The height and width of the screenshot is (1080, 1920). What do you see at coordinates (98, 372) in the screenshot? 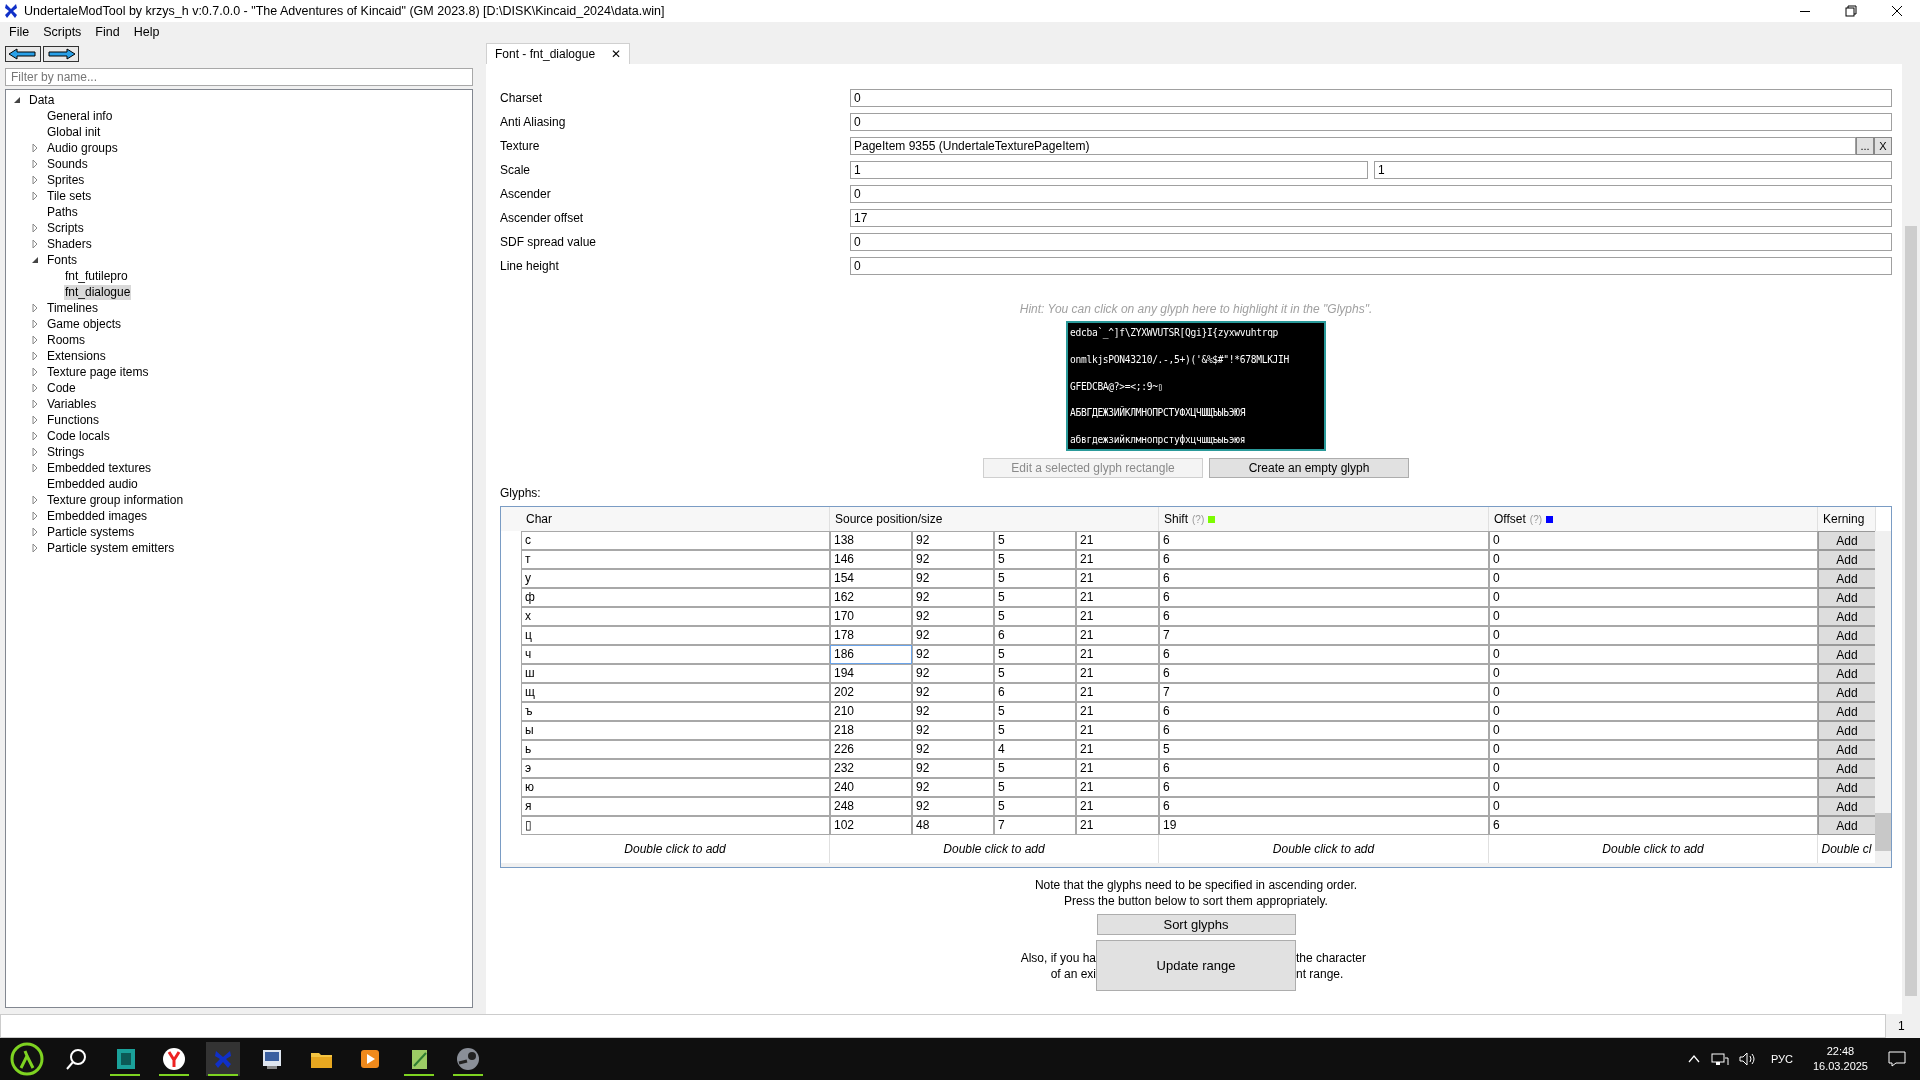
I see `tree-item: Texture page items` at bounding box center [98, 372].